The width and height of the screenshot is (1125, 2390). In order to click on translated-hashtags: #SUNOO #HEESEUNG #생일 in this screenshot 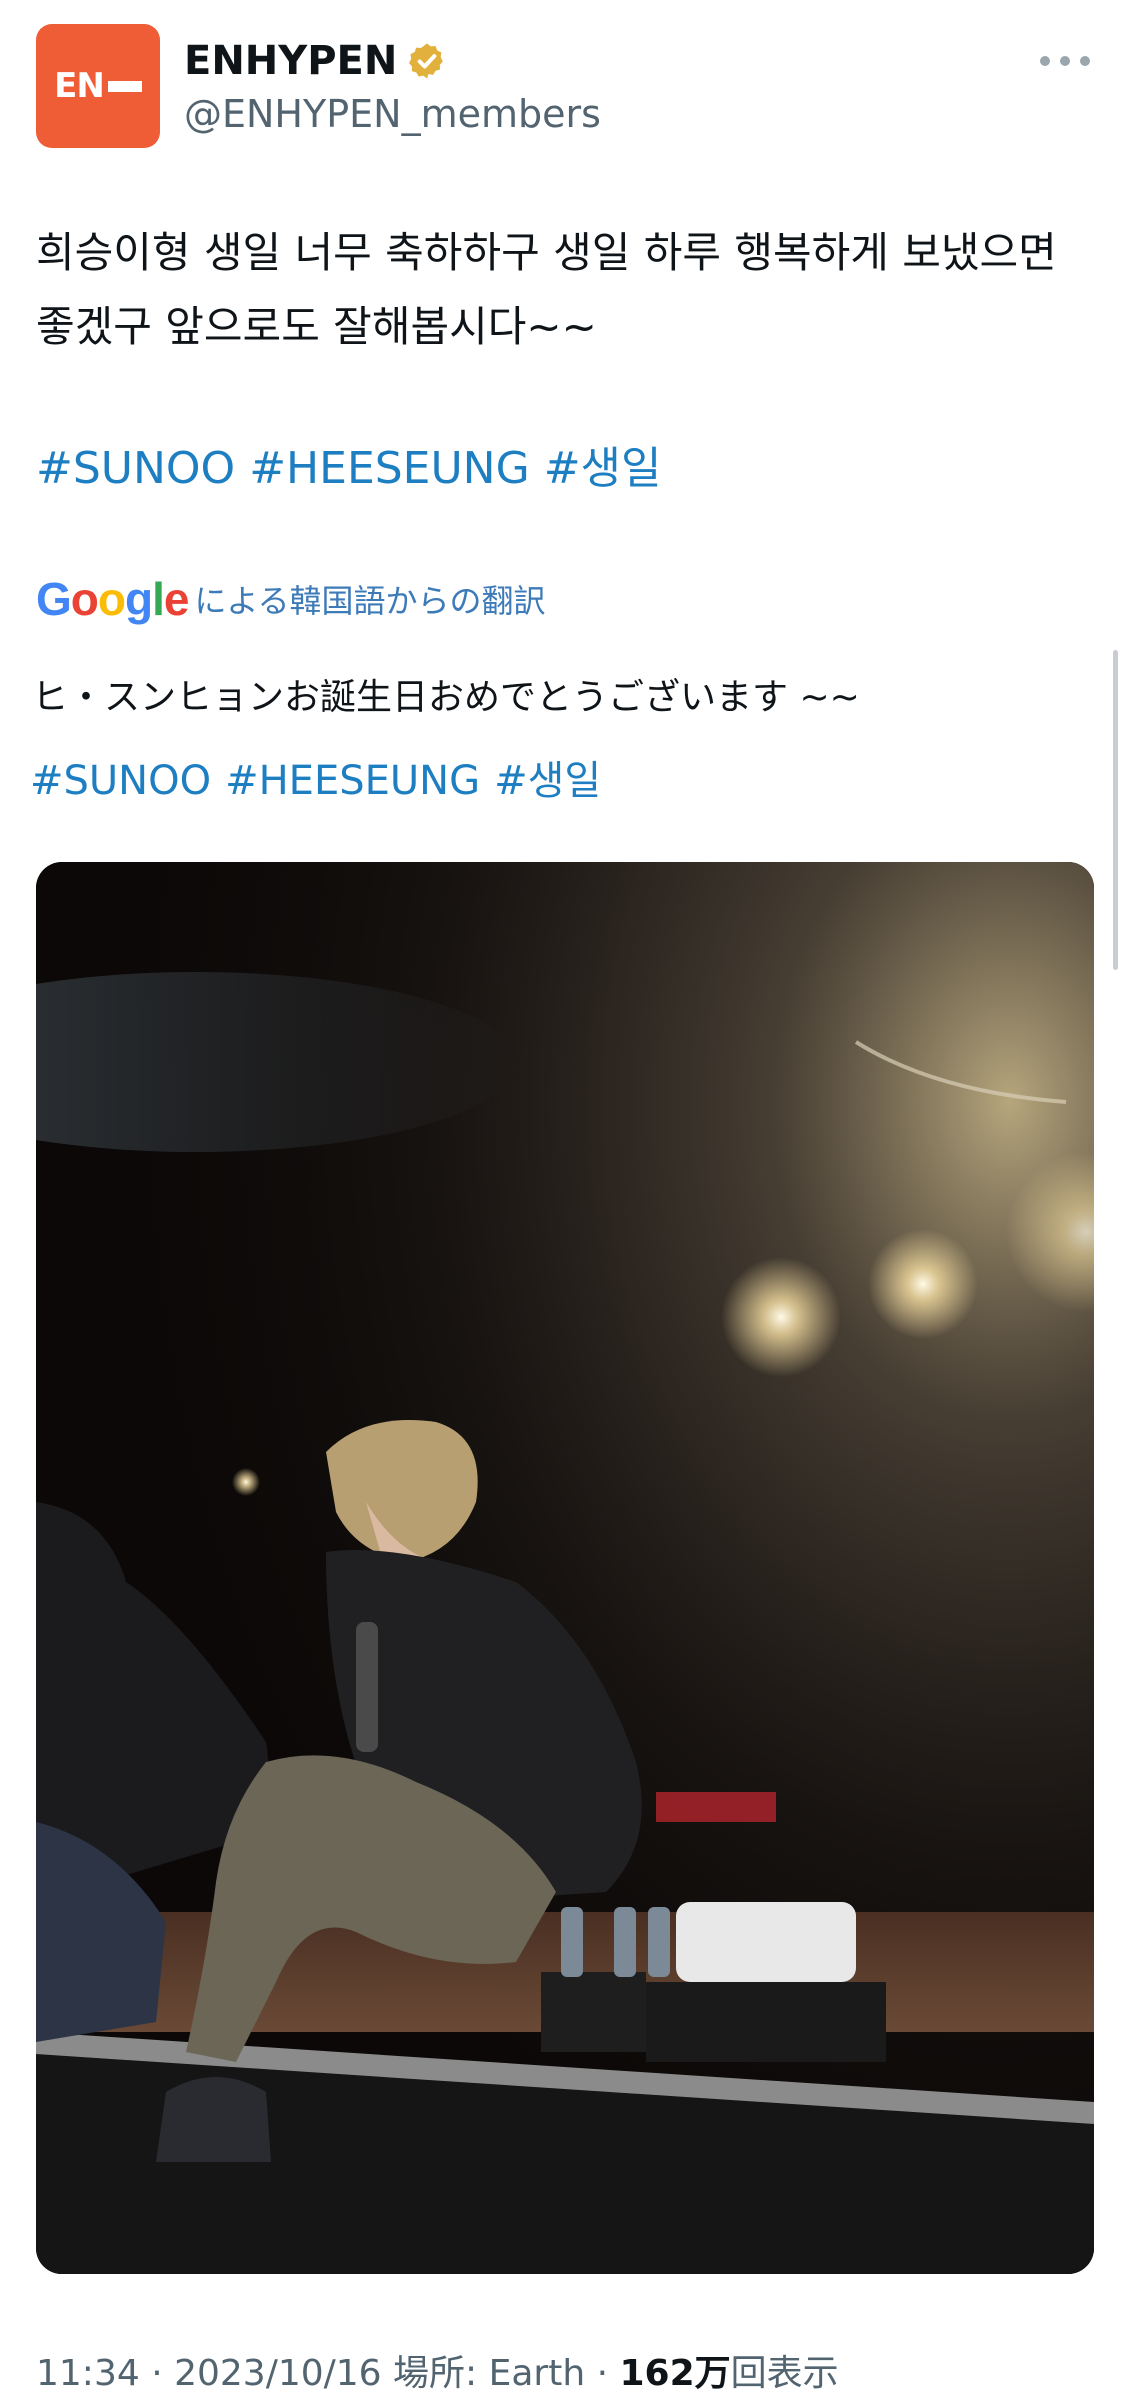, I will do `click(322, 777)`.